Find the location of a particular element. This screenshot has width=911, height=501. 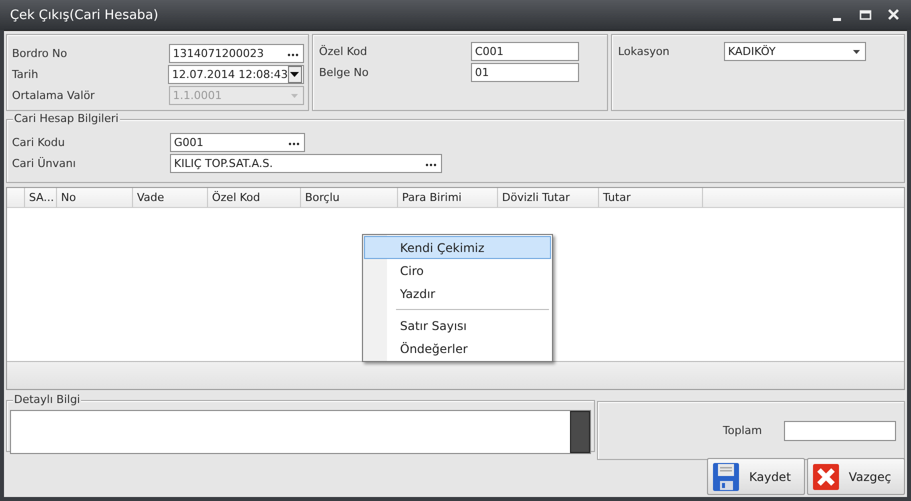

date-field: 12.07.2014 12:08:43 is located at coordinates (236, 74).